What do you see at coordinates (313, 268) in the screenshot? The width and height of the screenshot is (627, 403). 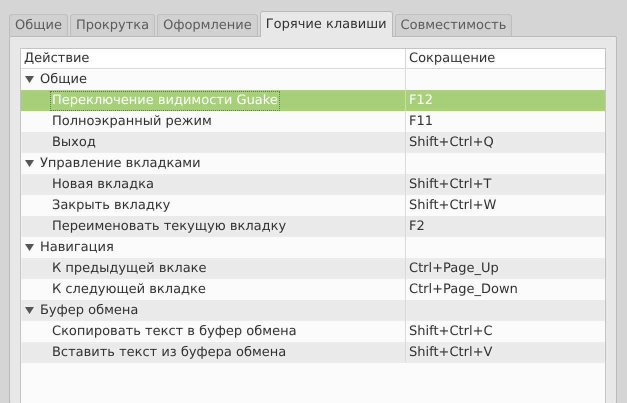 I see `shortcut-row: К предыдущей вклаке Ctrl+Page_Up` at bounding box center [313, 268].